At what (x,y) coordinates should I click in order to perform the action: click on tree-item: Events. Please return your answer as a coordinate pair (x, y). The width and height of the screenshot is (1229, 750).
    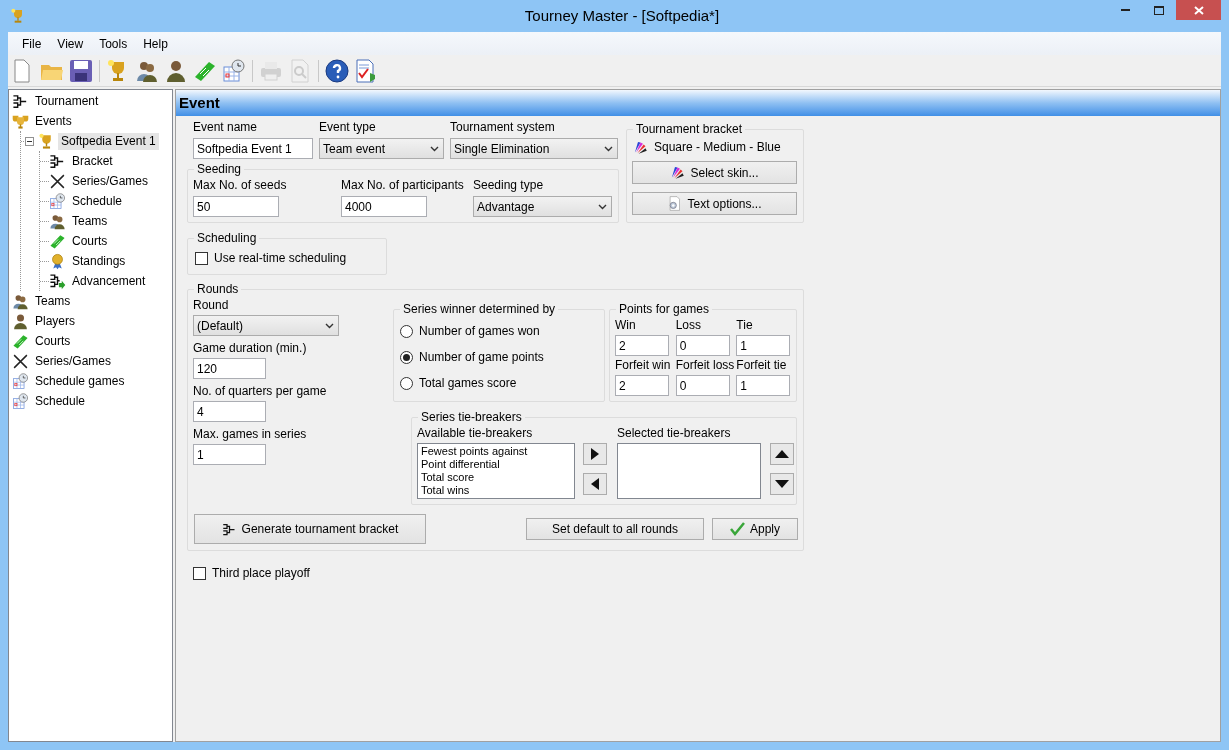
    Looking at the image, I should click on (53, 121).